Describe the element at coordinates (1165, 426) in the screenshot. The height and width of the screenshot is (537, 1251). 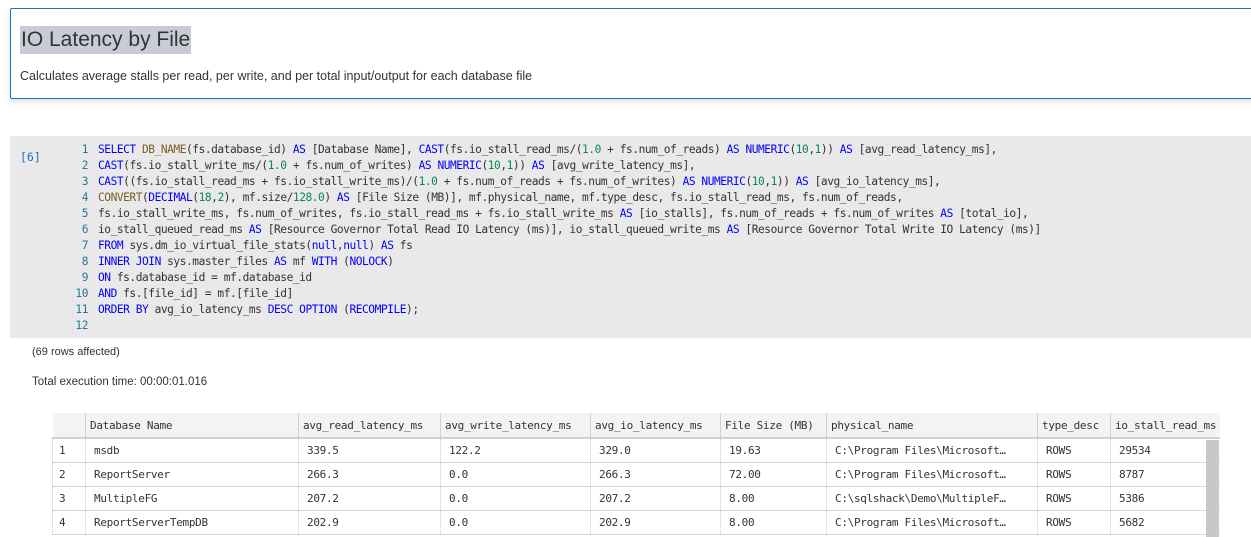
I see `column-header: io_stall_read_ms` at that location.